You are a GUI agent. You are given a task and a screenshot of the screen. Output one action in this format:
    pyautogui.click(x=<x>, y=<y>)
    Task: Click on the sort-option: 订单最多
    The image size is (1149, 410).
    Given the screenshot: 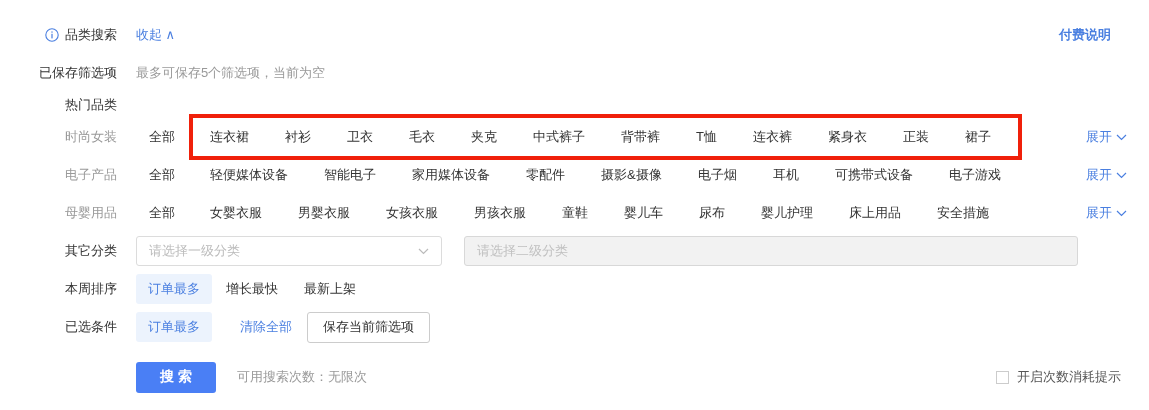 What is the action you would take?
    pyautogui.click(x=174, y=289)
    